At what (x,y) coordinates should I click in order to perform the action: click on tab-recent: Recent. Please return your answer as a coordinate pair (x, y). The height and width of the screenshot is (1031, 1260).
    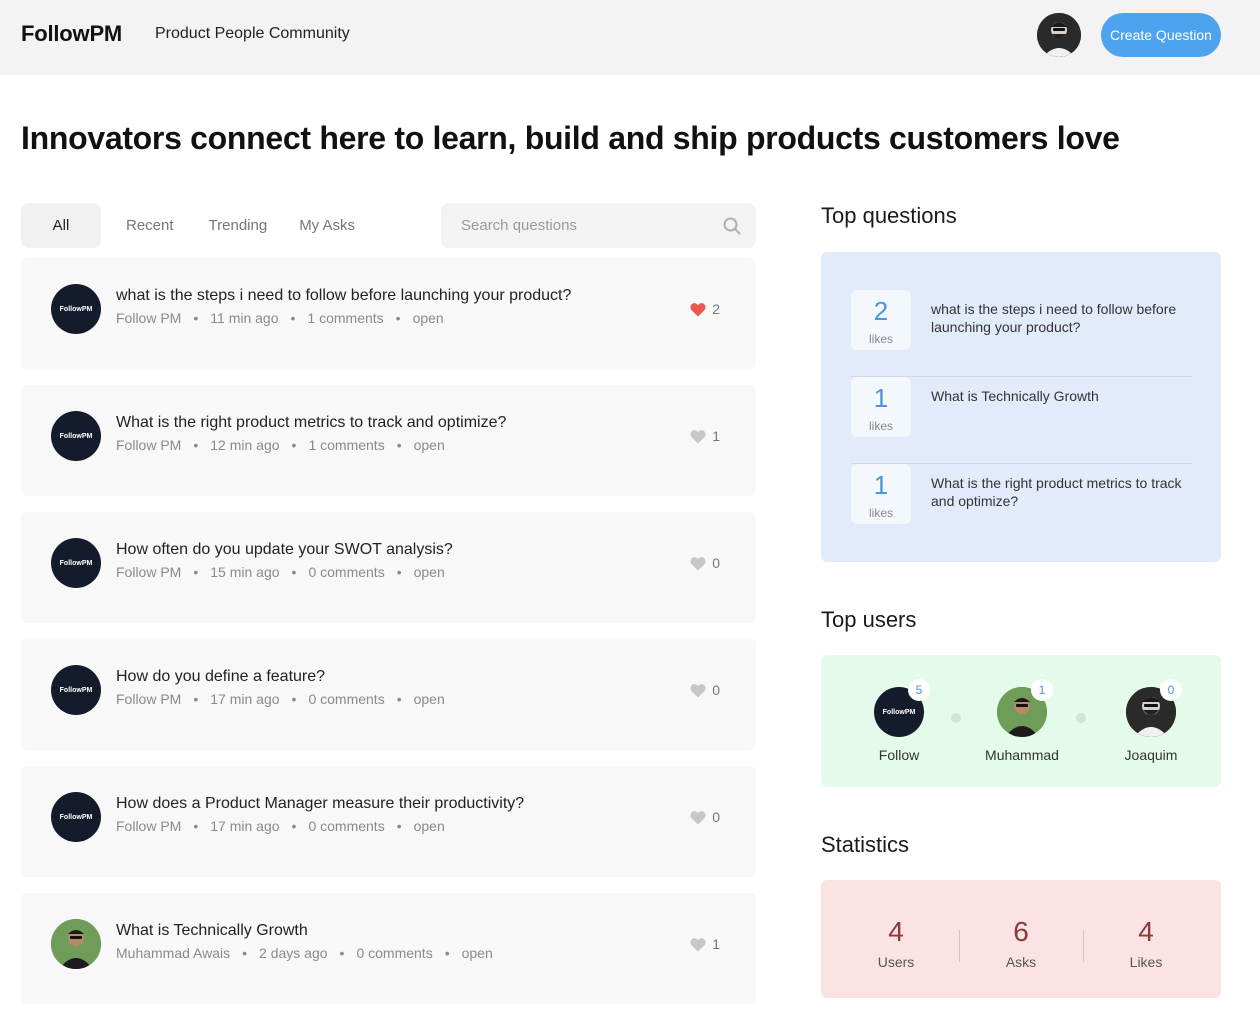
    Looking at the image, I should click on (150, 225).